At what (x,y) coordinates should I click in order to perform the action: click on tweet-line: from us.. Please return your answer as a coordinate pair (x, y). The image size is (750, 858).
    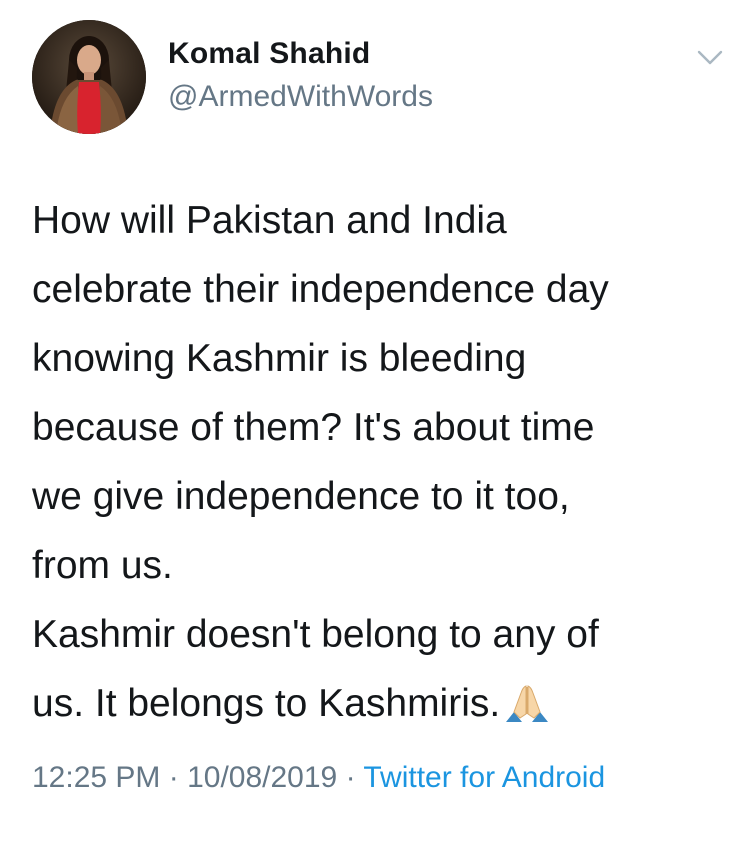
    Looking at the image, I should click on (102, 565).